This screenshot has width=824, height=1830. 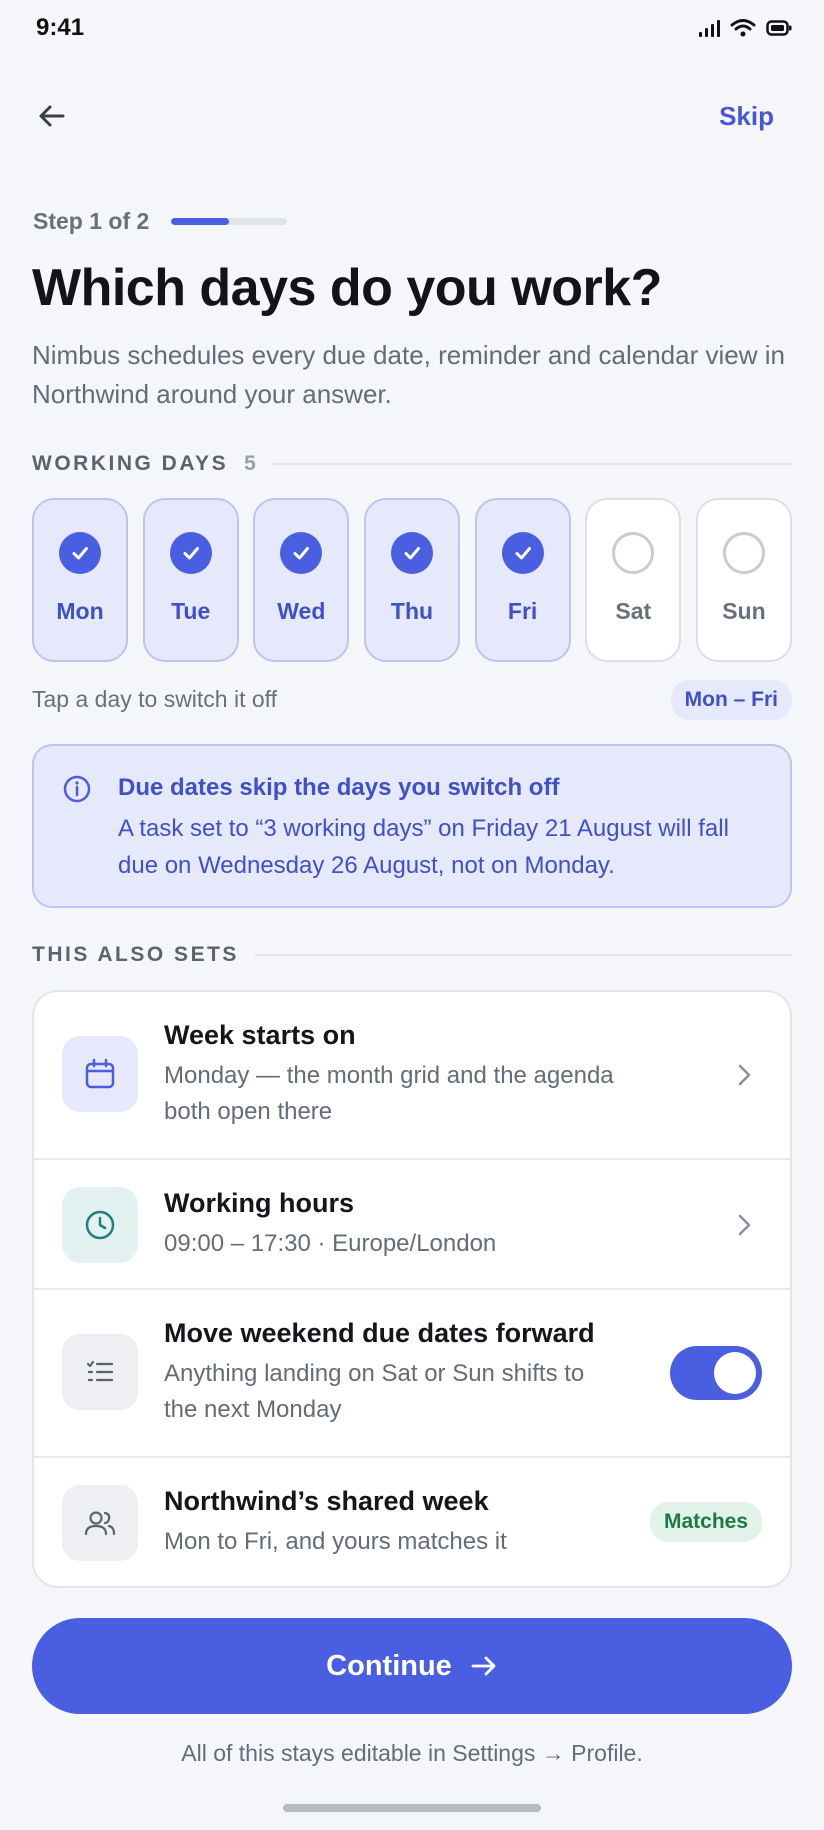 What do you see at coordinates (259, 1203) in the screenshot?
I see `row-title: Working hours` at bounding box center [259, 1203].